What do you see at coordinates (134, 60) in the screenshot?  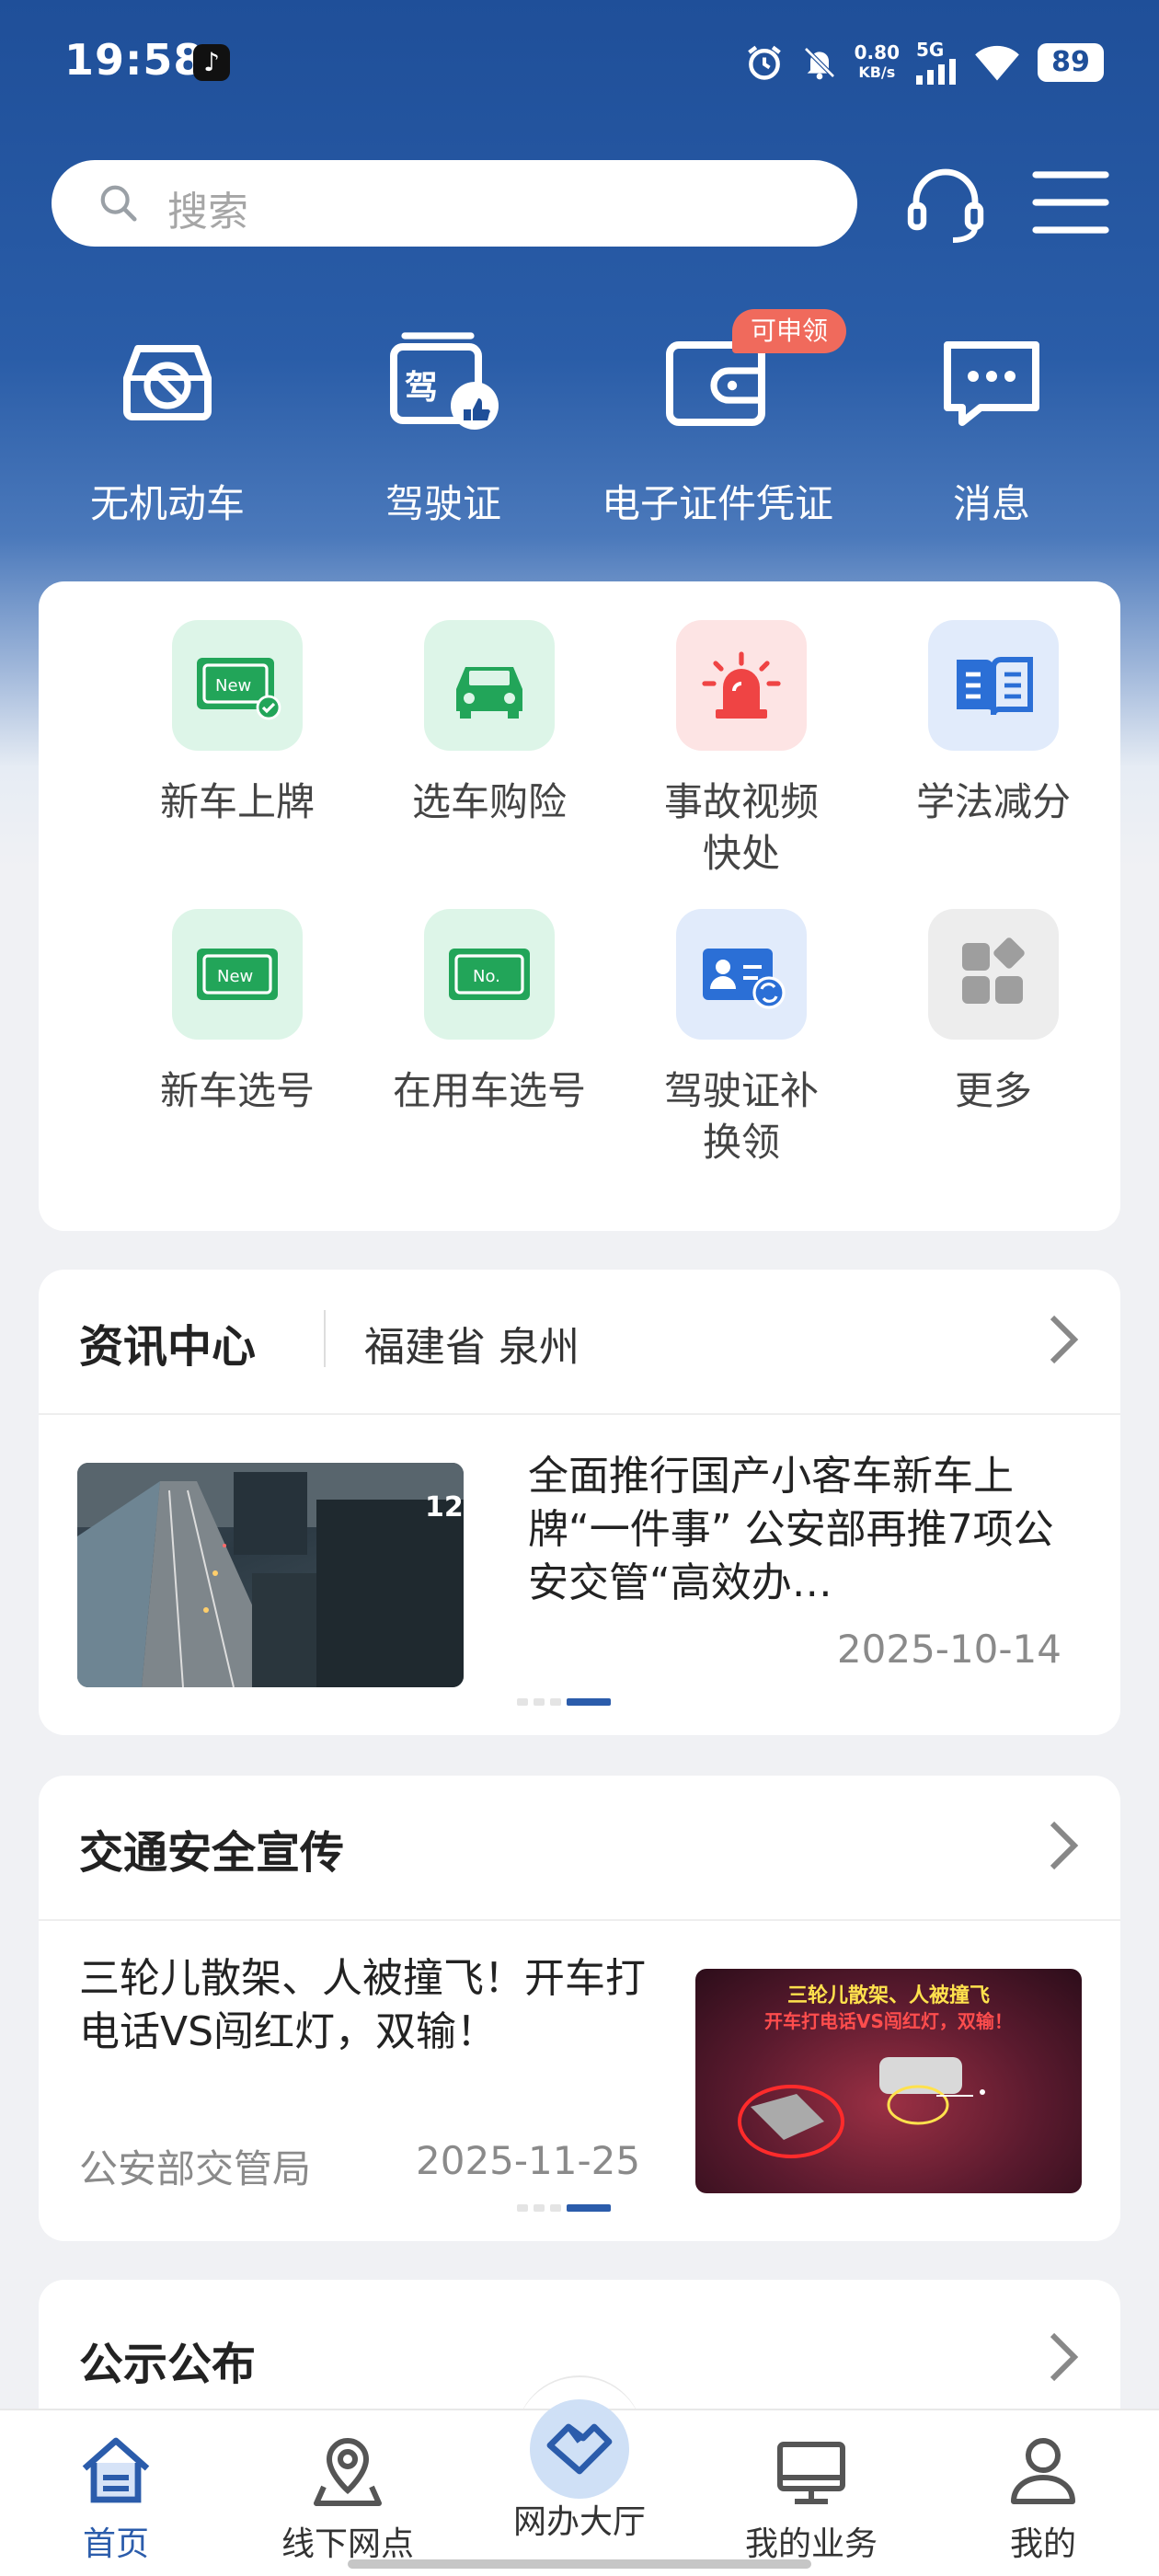 I see `status-time: 19:58` at bounding box center [134, 60].